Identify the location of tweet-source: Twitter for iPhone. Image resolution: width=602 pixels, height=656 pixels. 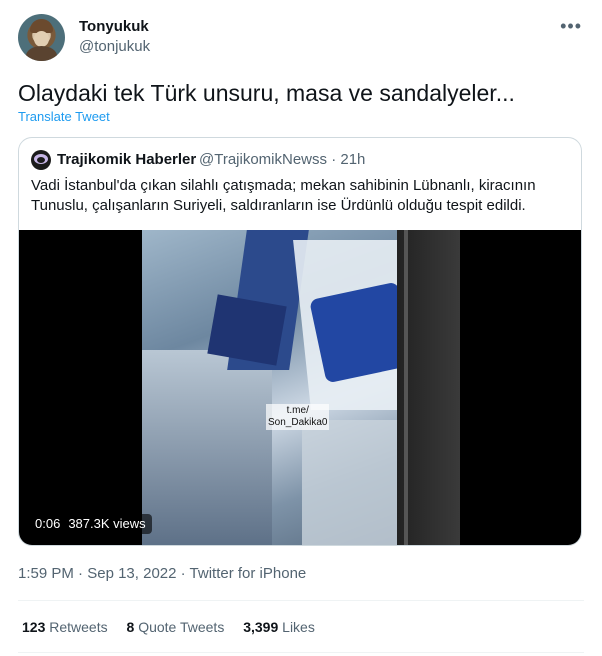
(248, 573).